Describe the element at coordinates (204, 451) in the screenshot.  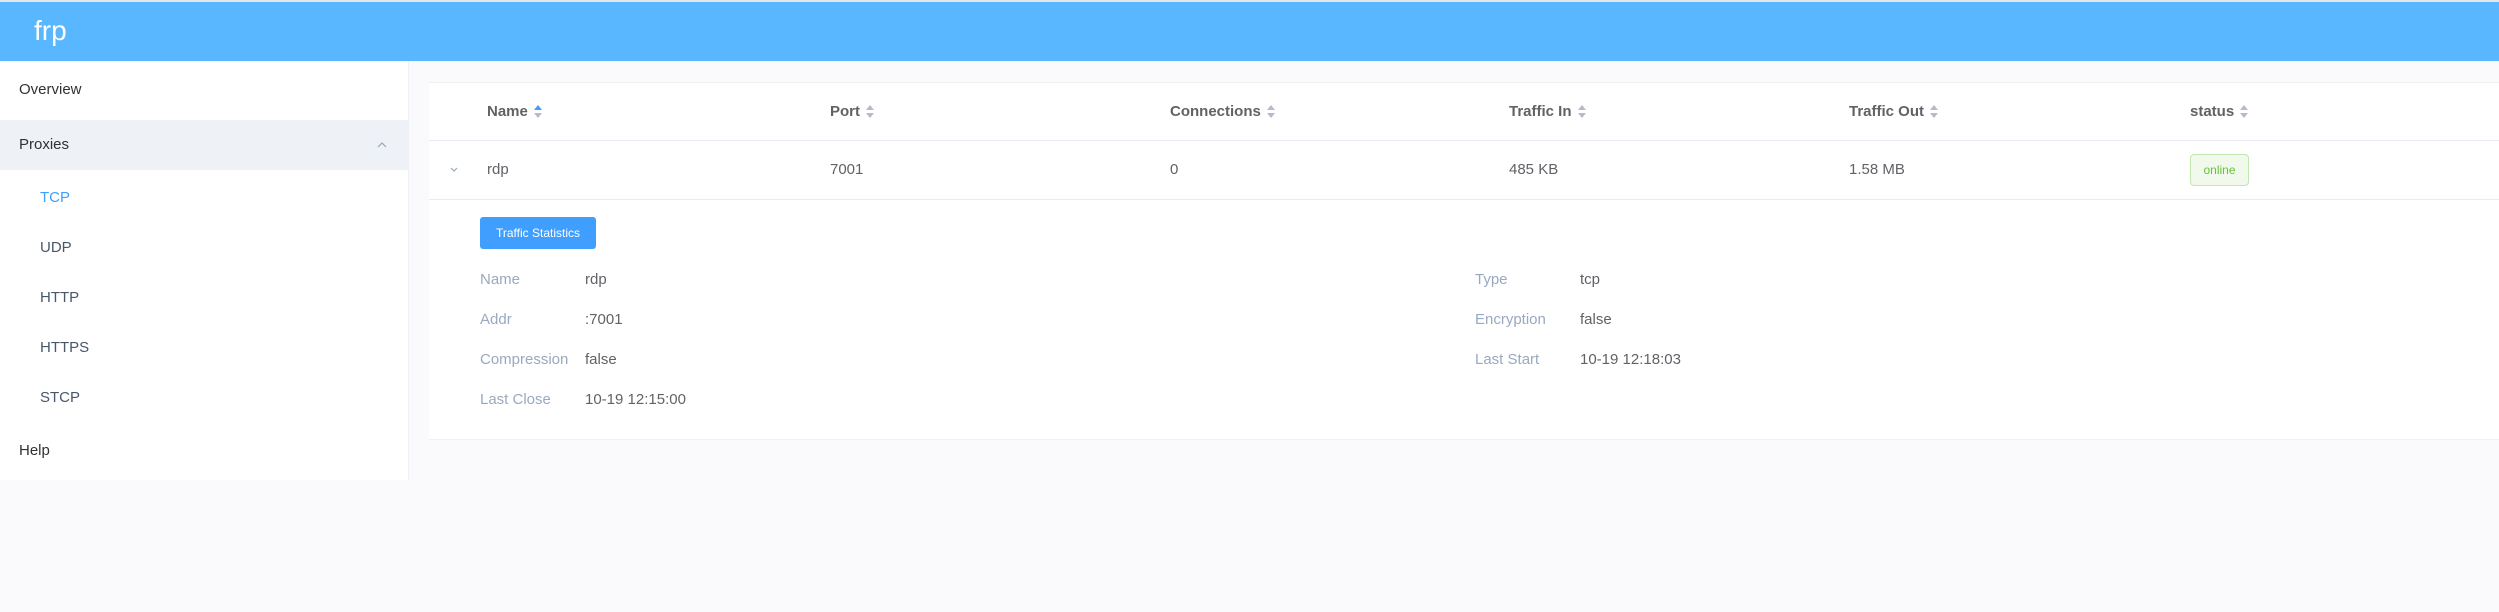
I see `sidebar-item-help: Help` at that location.